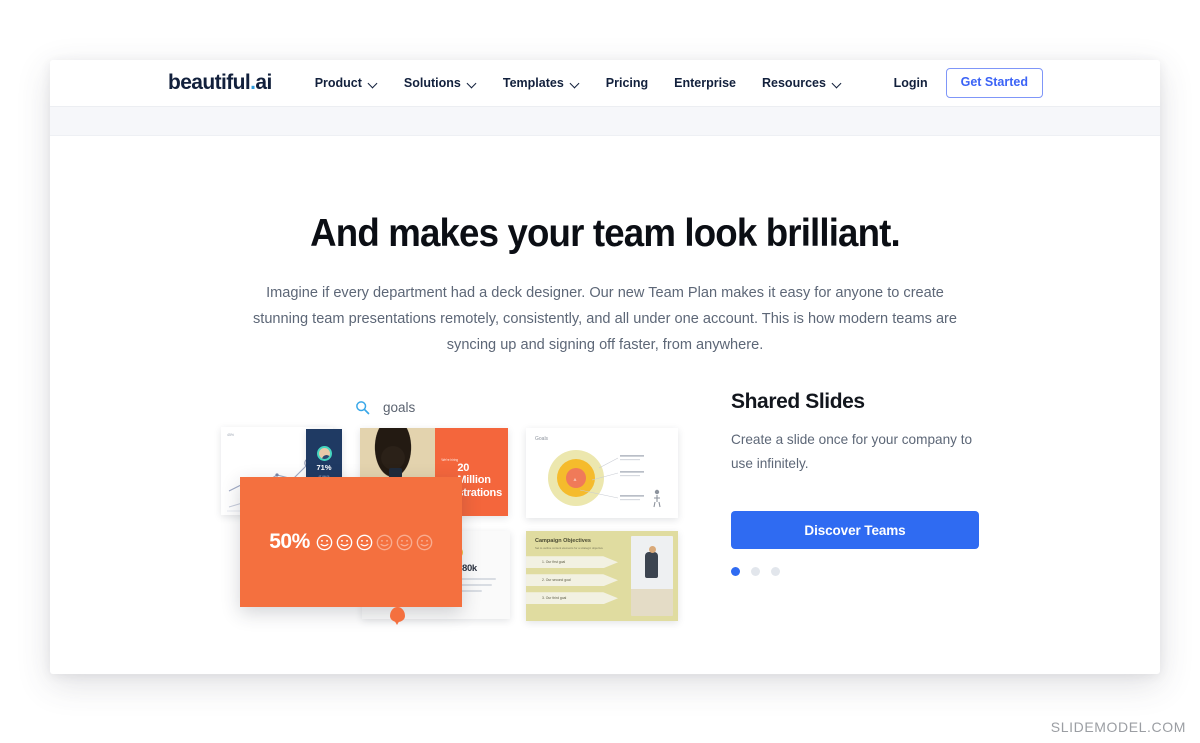  Describe the element at coordinates (231, 435) in the screenshot. I see `chart-slide-label: 45%` at that location.